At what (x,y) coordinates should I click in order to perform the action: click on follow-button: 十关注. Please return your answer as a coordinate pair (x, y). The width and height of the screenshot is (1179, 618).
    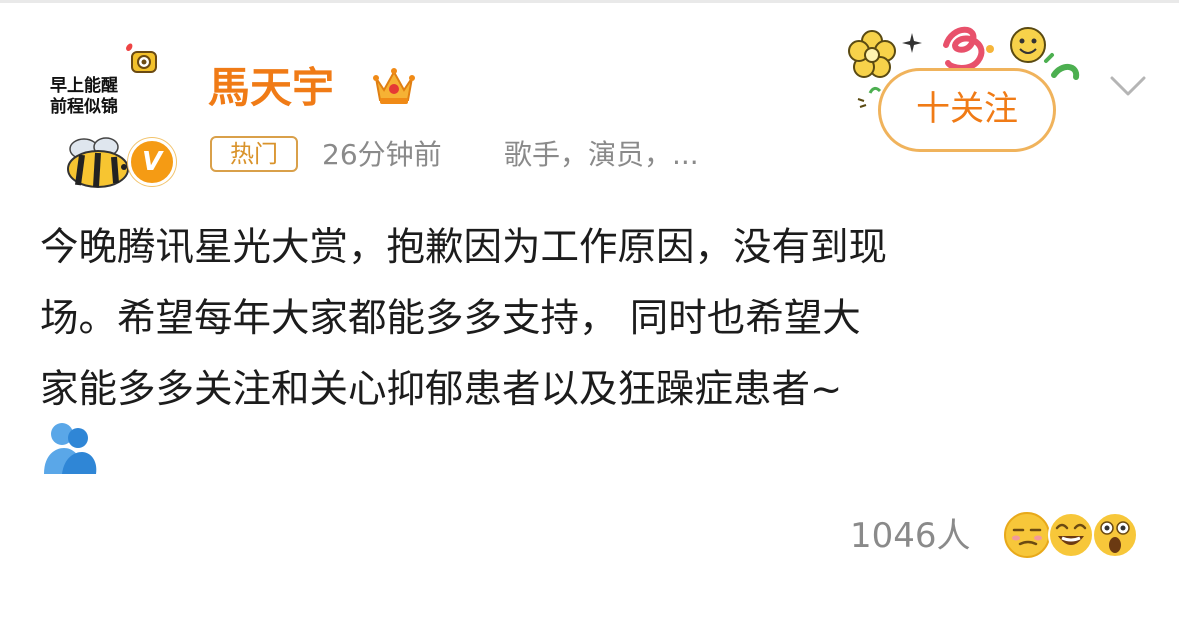
    Looking at the image, I should click on (967, 110).